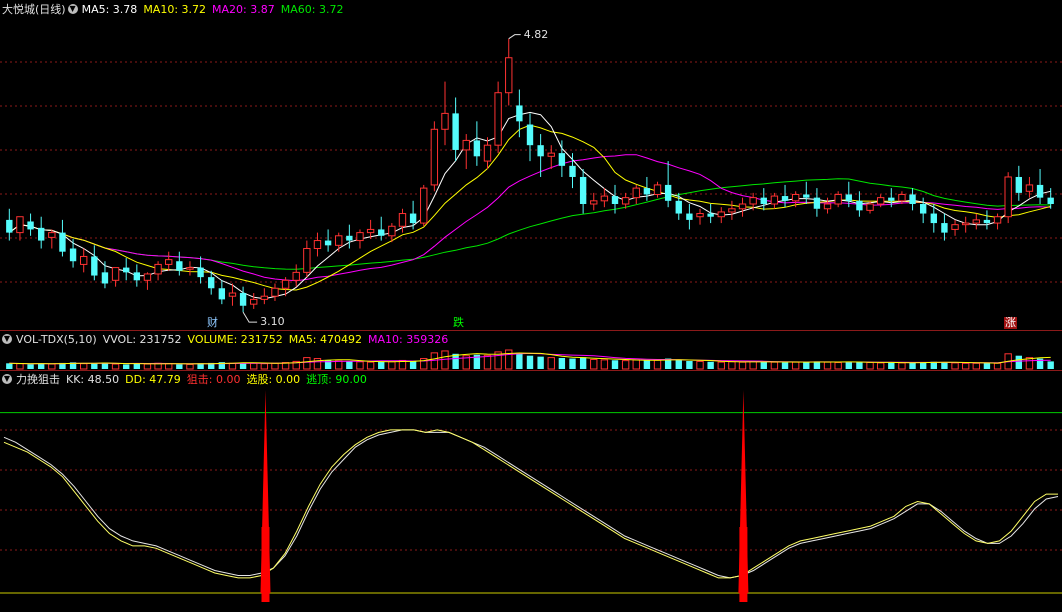  Describe the element at coordinates (1010, 323) in the screenshot. I see `rise-marker: 涨` at that location.